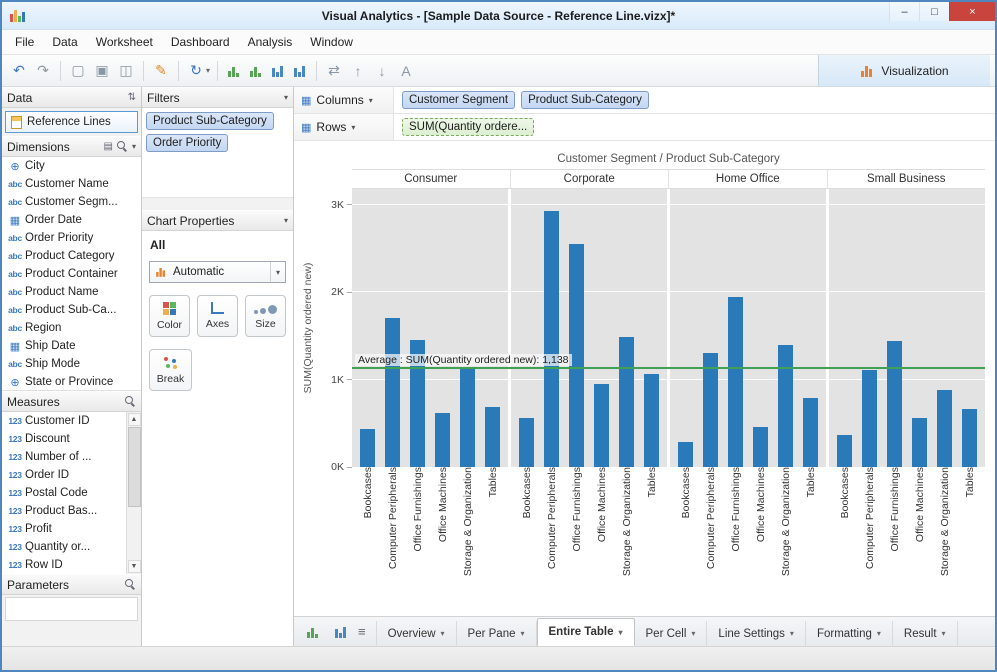 The image size is (997, 672). Describe the element at coordinates (685, 454) in the screenshot. I see `bar-home-office-bookcases` at that location.